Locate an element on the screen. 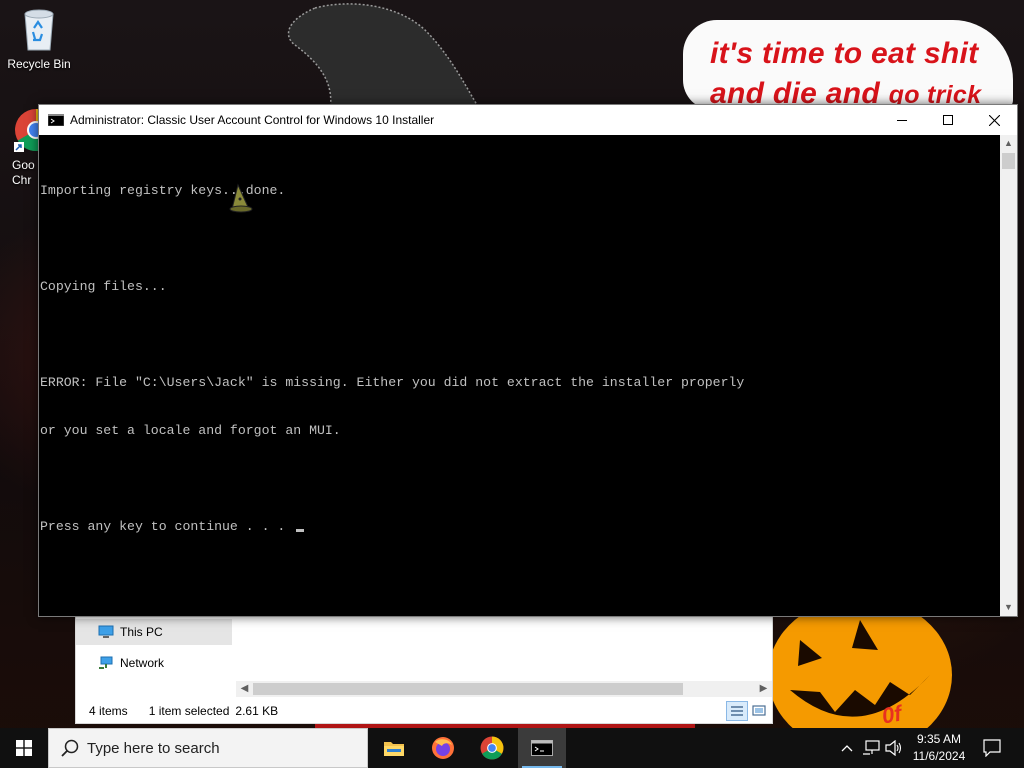 This screenshot has height=768, width=1024. volume-icon is located at coordinates (893, 748).